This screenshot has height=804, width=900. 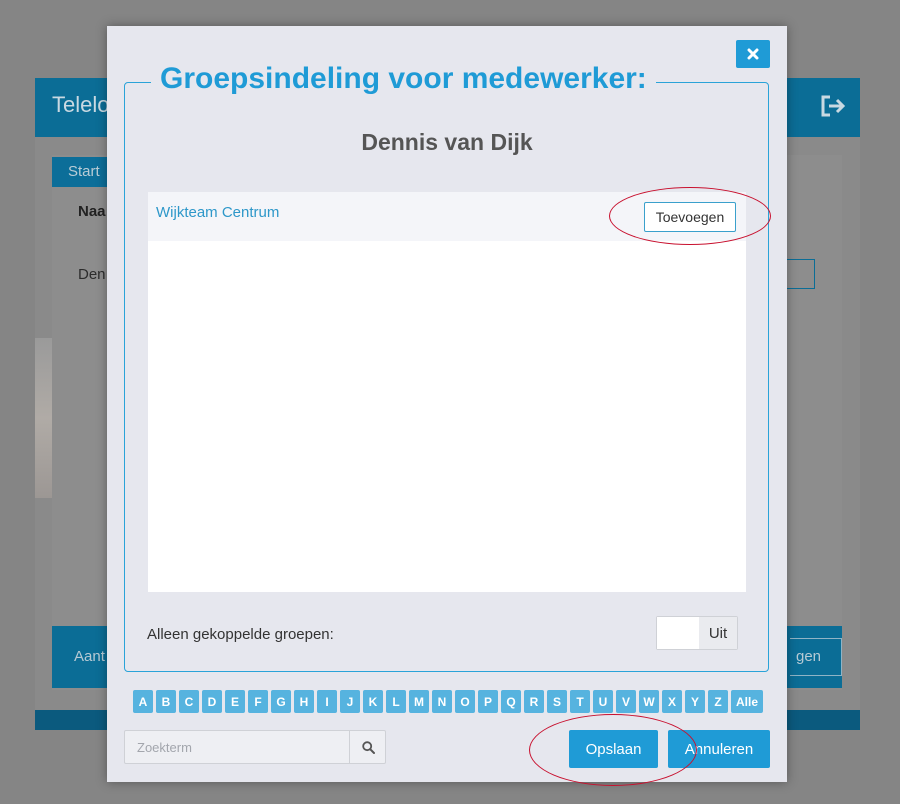 I want to click on close-button, so click(x=753, y=54).